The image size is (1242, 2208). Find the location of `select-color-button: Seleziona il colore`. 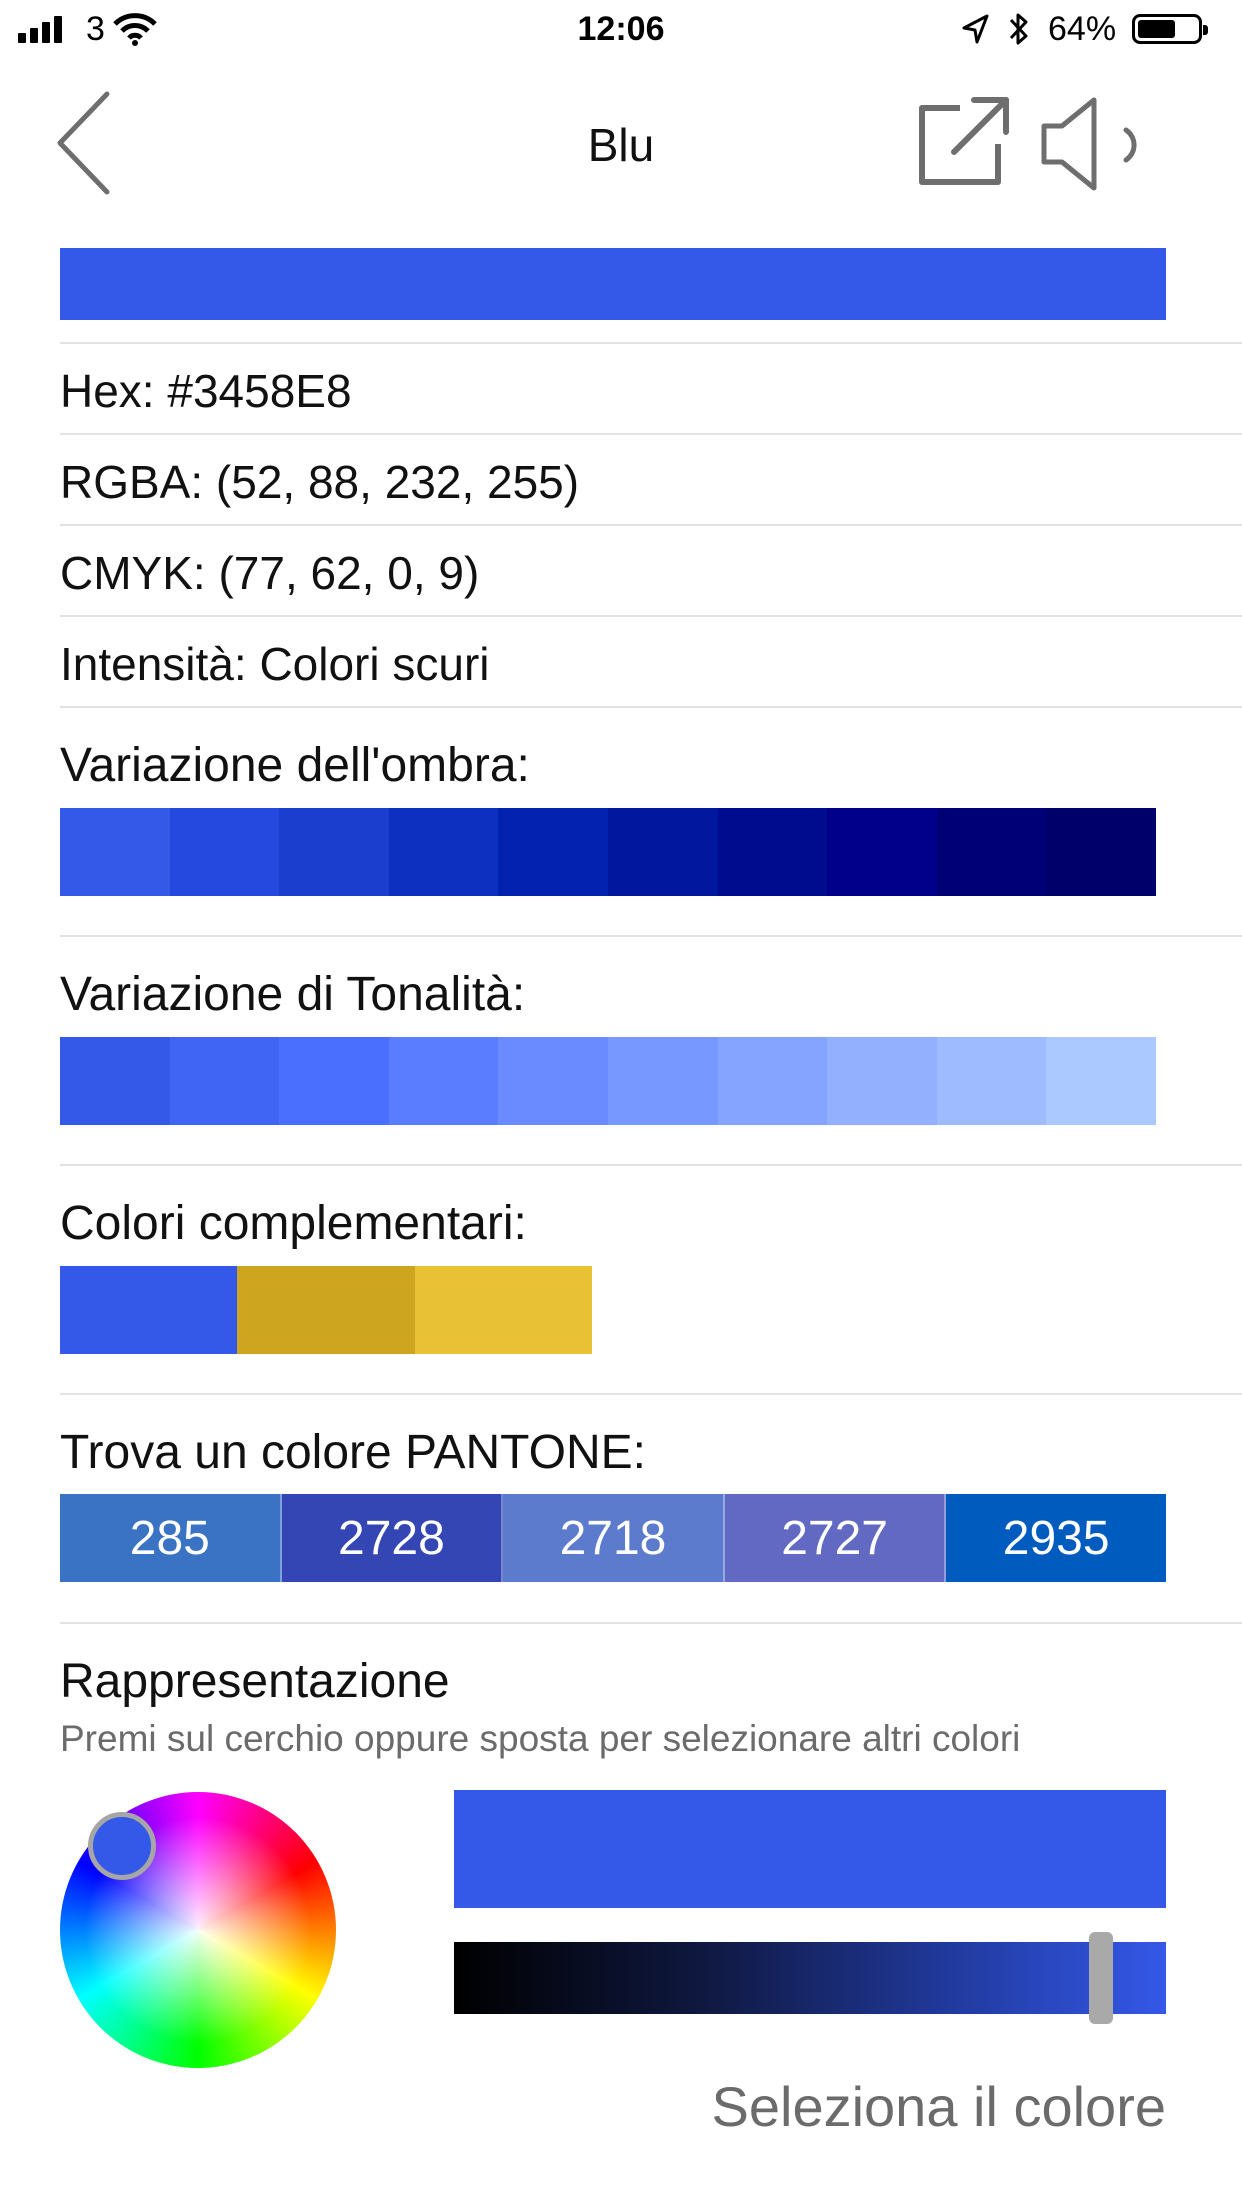

select-color-button: Seleziona il colore is located at coordinates (583, 2106).